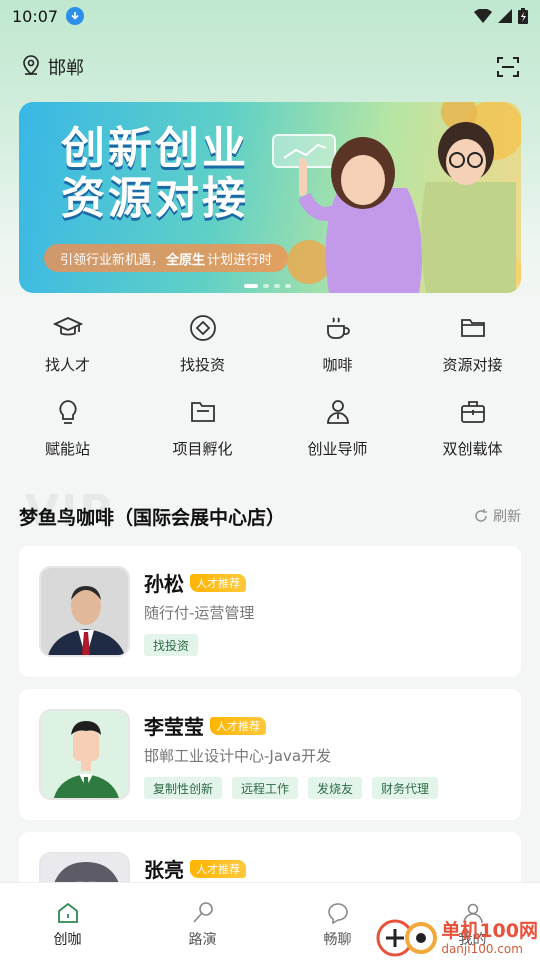 The width and height of the screenshot is (540, 960). Describe the element at coordinates (338, 412) in the screenshot. I see `mentor-icon` at that location.